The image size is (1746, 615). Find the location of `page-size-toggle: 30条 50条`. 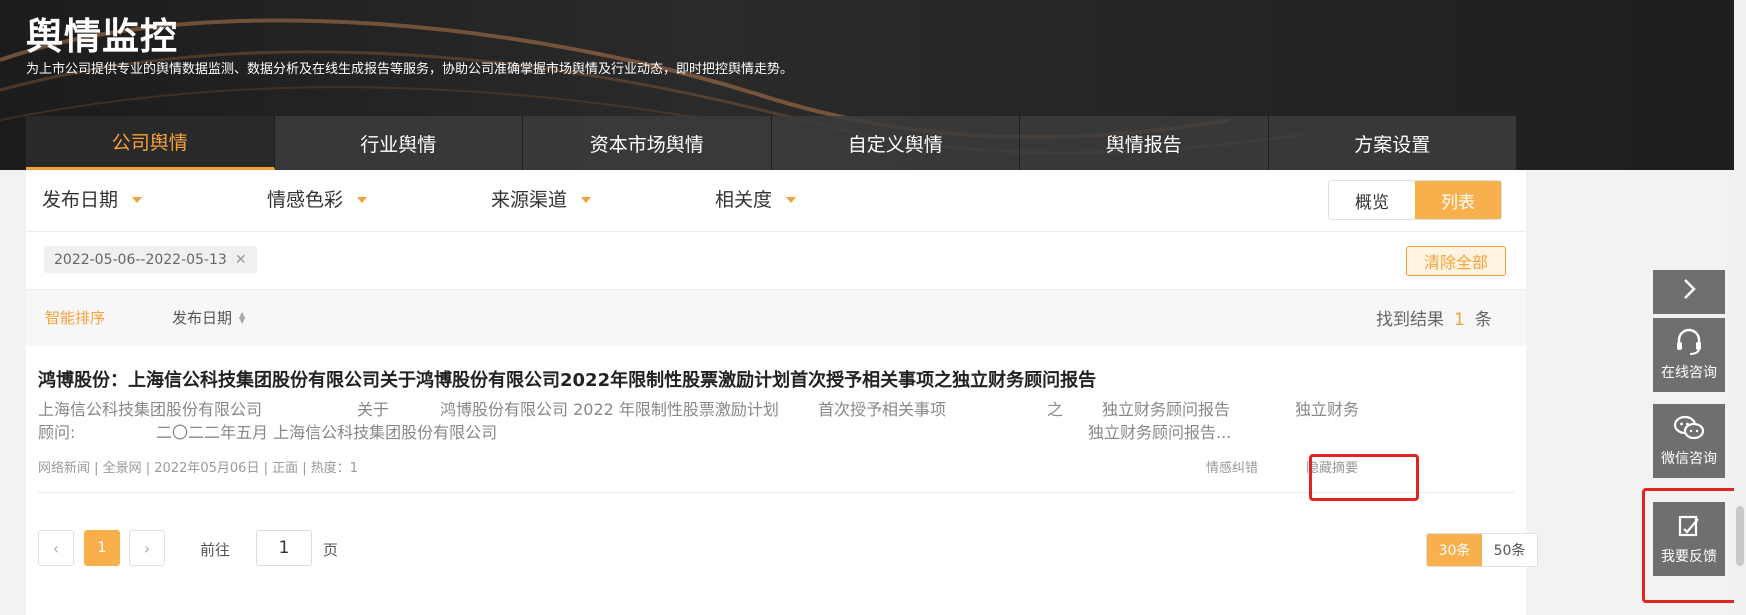

page-size-toggle: 30条 50条 is located at coordinates (1482, 550).